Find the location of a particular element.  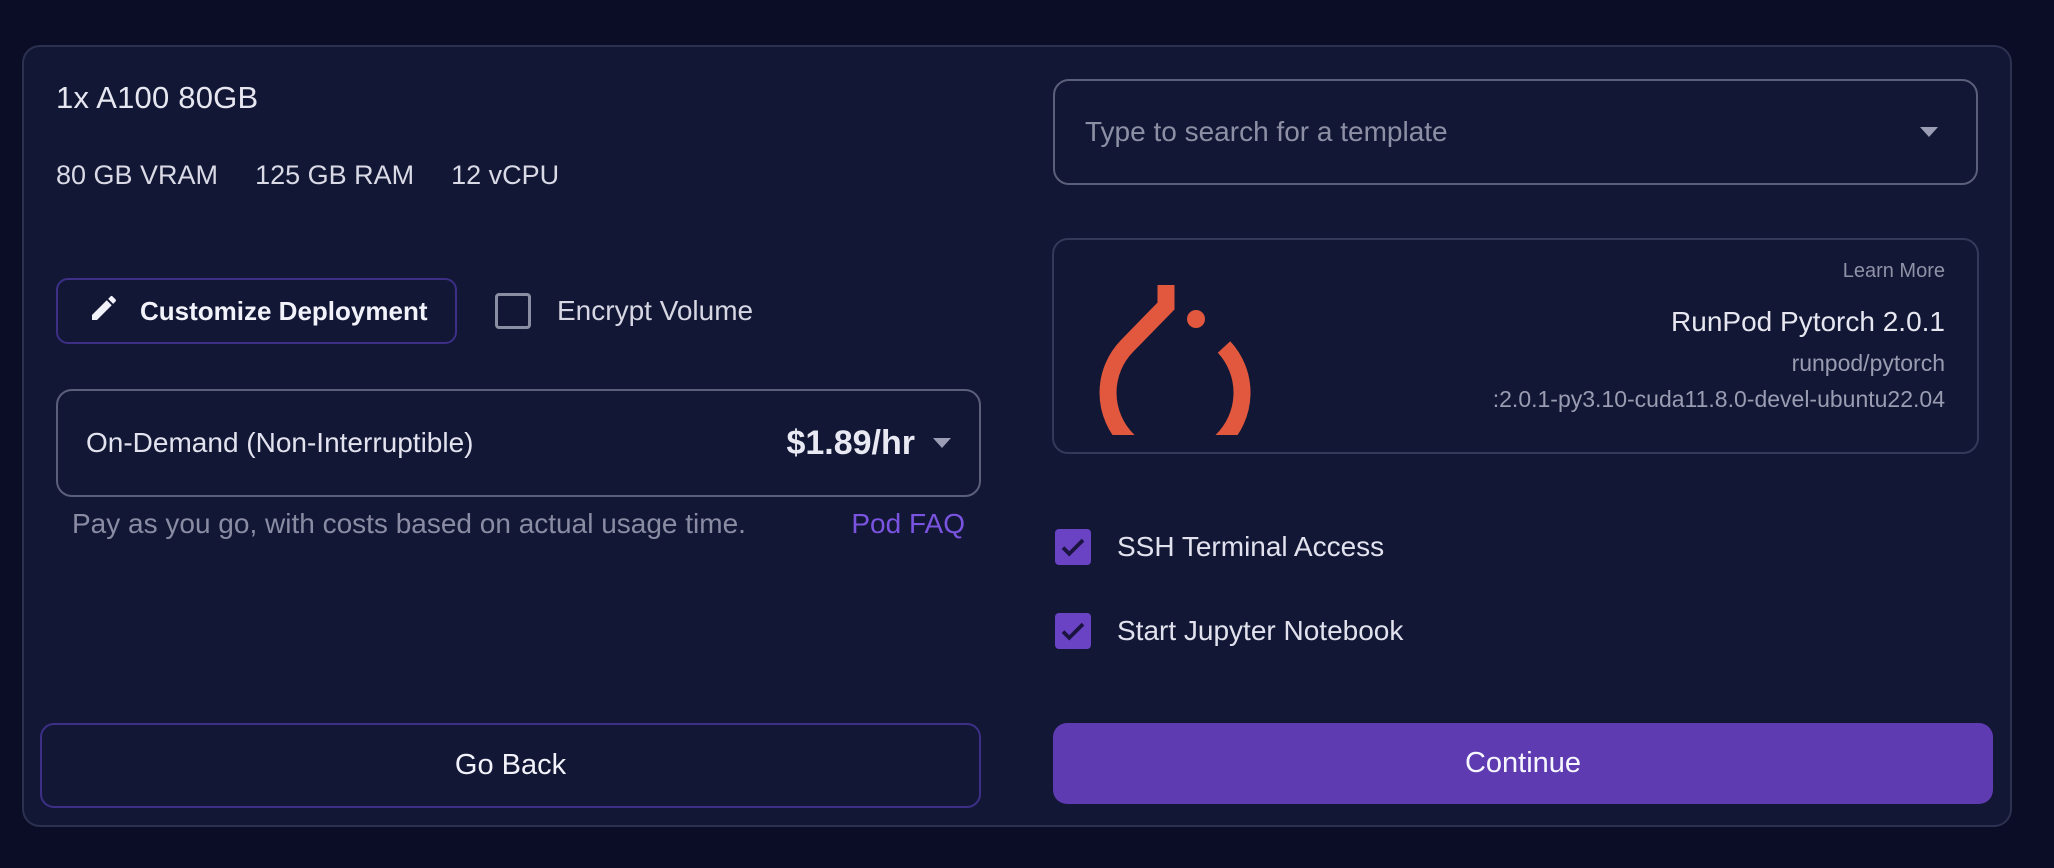

encrypt-volume-option: Encrypt Volume is located at coordinates (624, 311).